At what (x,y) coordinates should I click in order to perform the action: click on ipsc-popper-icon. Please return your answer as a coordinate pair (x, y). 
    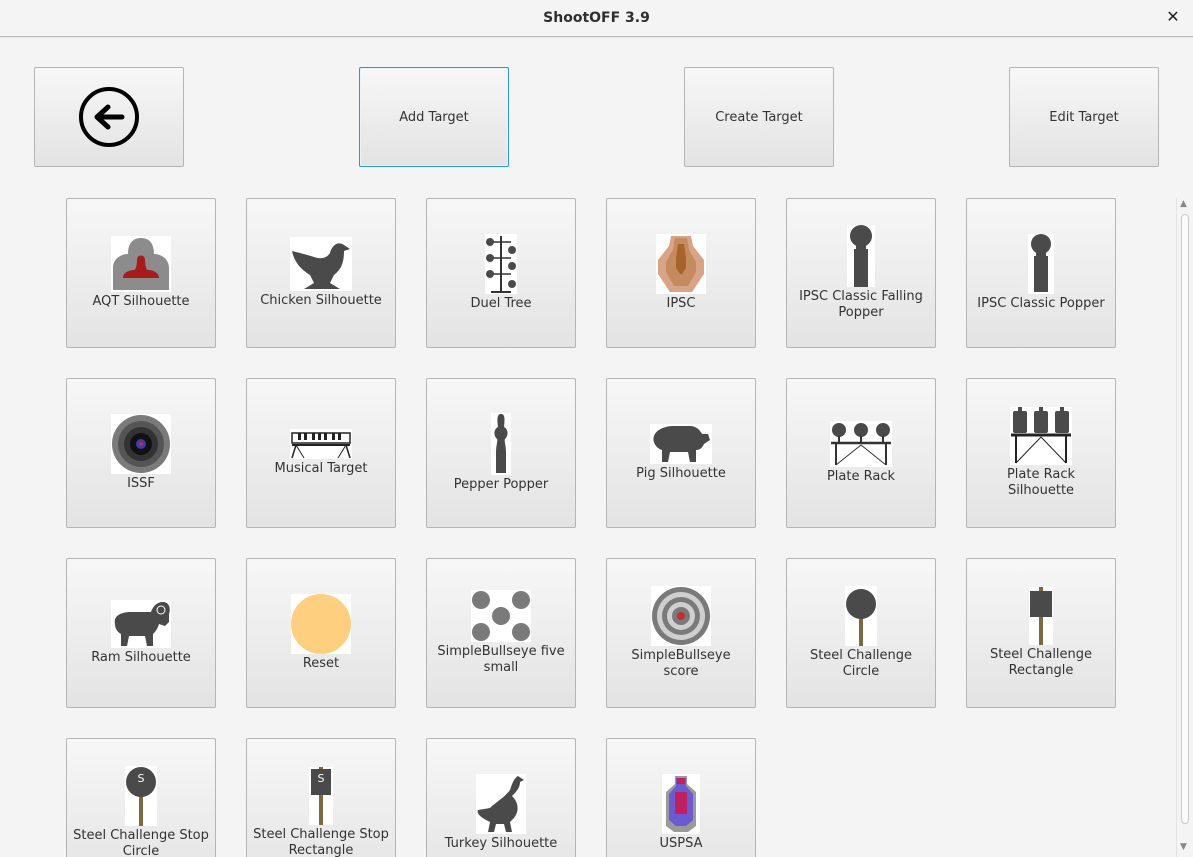
    Looking at the image, I should click on (1041, 264).